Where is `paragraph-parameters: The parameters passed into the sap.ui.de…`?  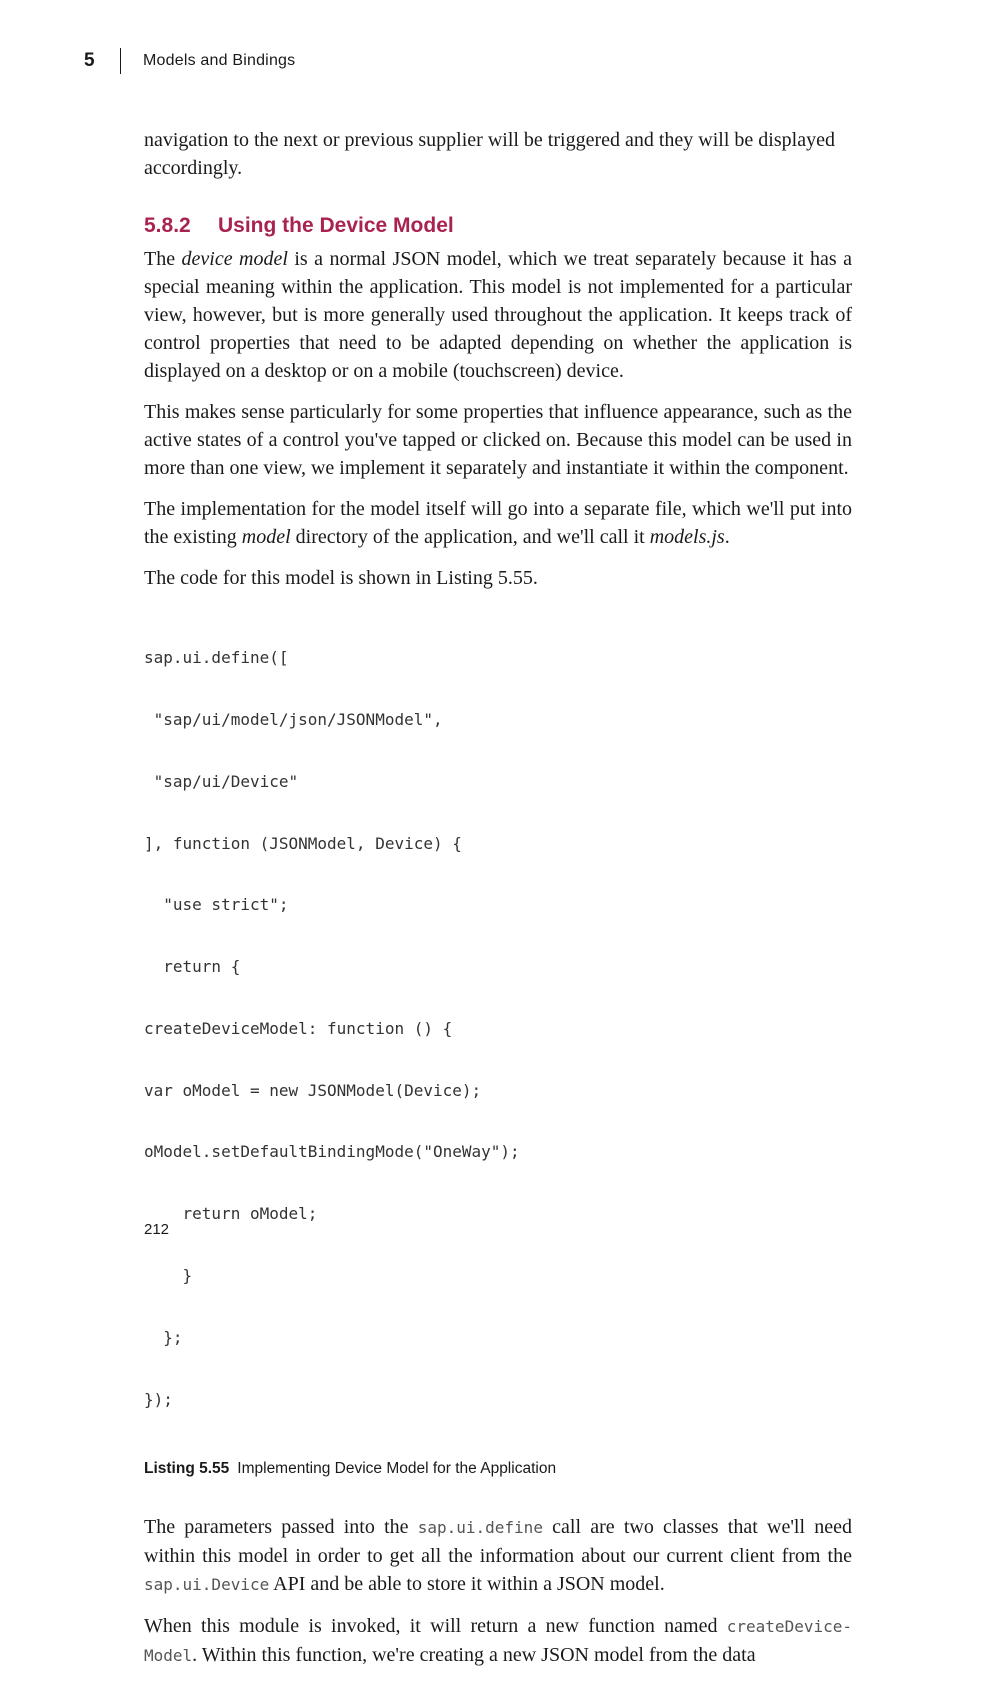
paragraph-parameters: The parameters passed into the sap.ui.de… is located at coordinates (498, 1556).